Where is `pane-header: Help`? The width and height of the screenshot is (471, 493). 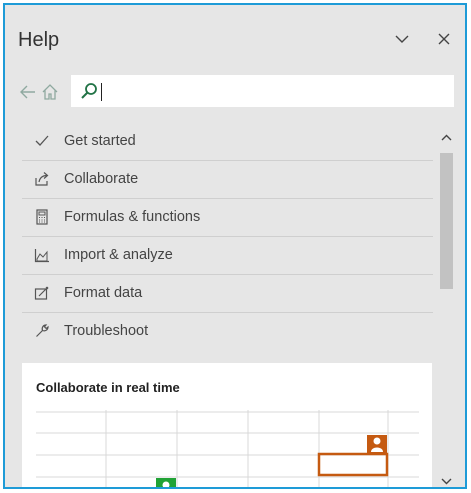
pane-header: Help is located at coordinates (235, 37).